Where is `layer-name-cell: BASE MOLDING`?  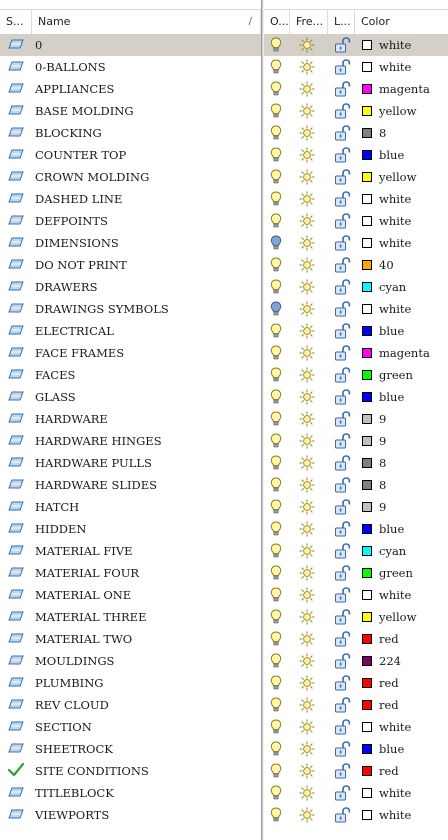
layer-name-cell: BASE MOLDING is located at coordinates (146, 111).